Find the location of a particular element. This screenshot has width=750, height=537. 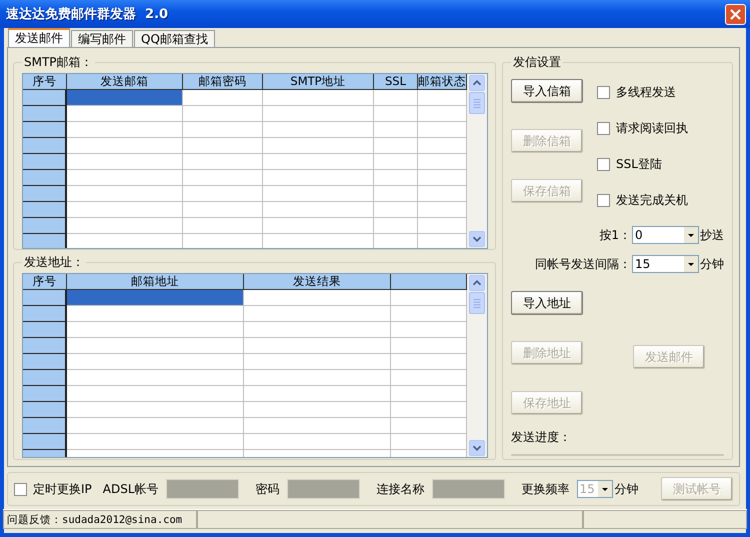

button: 导入信箱 is located at coordinates (547, 91).